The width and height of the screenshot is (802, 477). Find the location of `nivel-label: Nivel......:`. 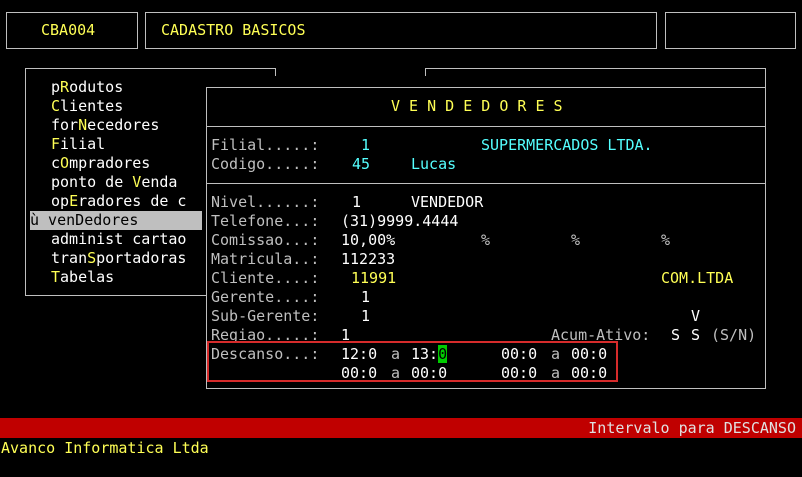

nivel-label: Nivel......: is located at coordinates (265, 202).